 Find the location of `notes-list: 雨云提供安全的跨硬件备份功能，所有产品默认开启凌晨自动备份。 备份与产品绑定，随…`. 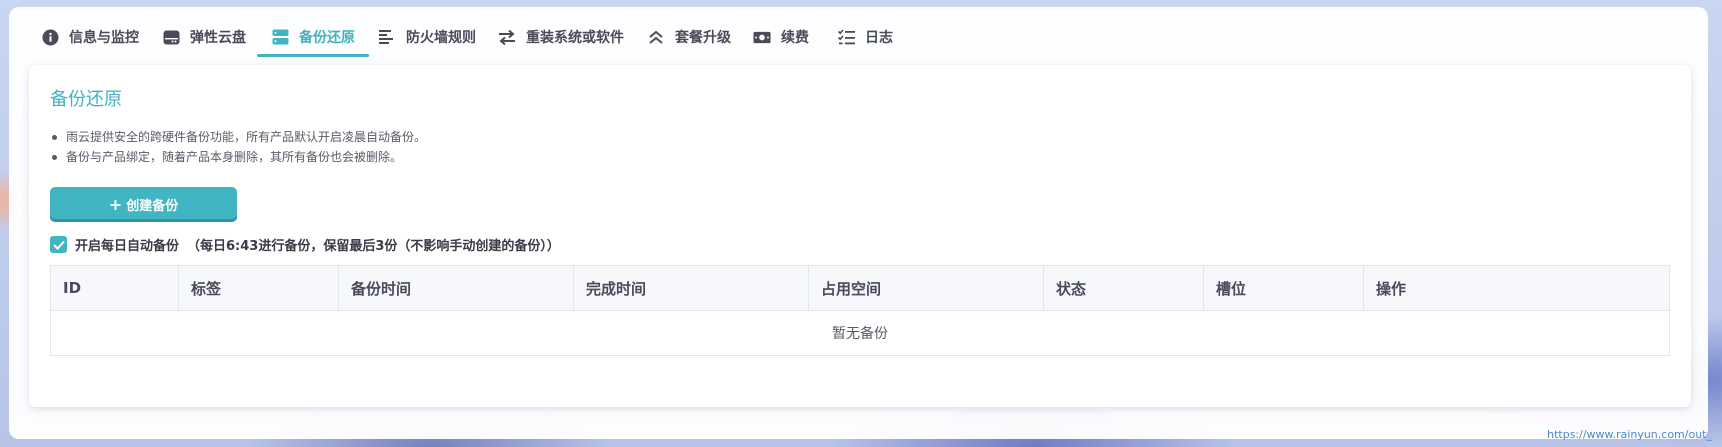

notes-list: 雨云提供安全的跨硬件备份功能，所有产品默认开启凌晨自动备份。 备份与产品绑定，随… is located at coordinates (238, 147).